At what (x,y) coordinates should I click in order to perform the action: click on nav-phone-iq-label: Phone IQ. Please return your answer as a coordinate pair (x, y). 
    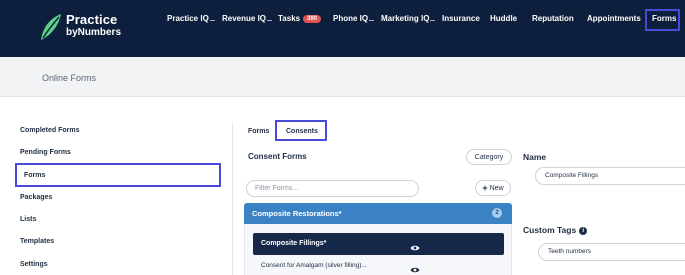
    Looking at the image, I should click on (351, 18).